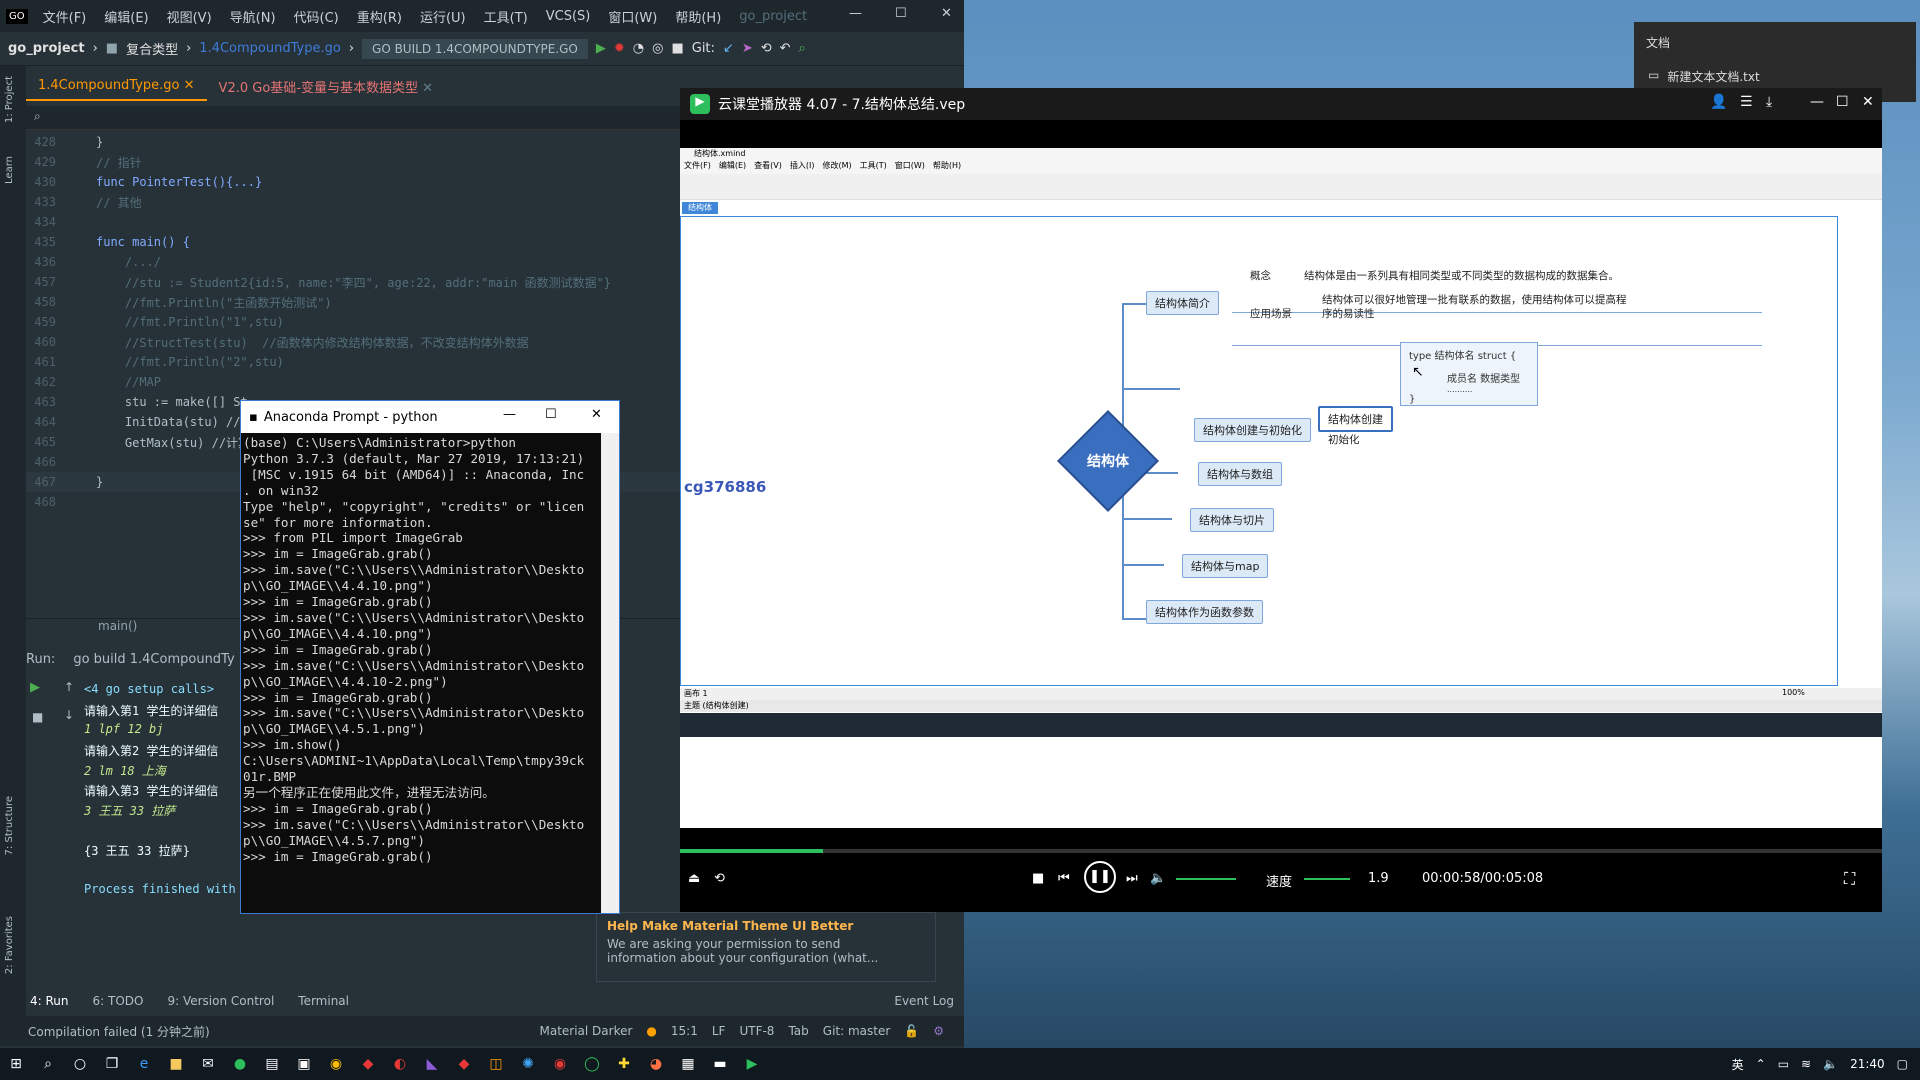 This screenshot has height=1080, width=1920. I want to click on app-icon: ✚, so click(624, 1064).